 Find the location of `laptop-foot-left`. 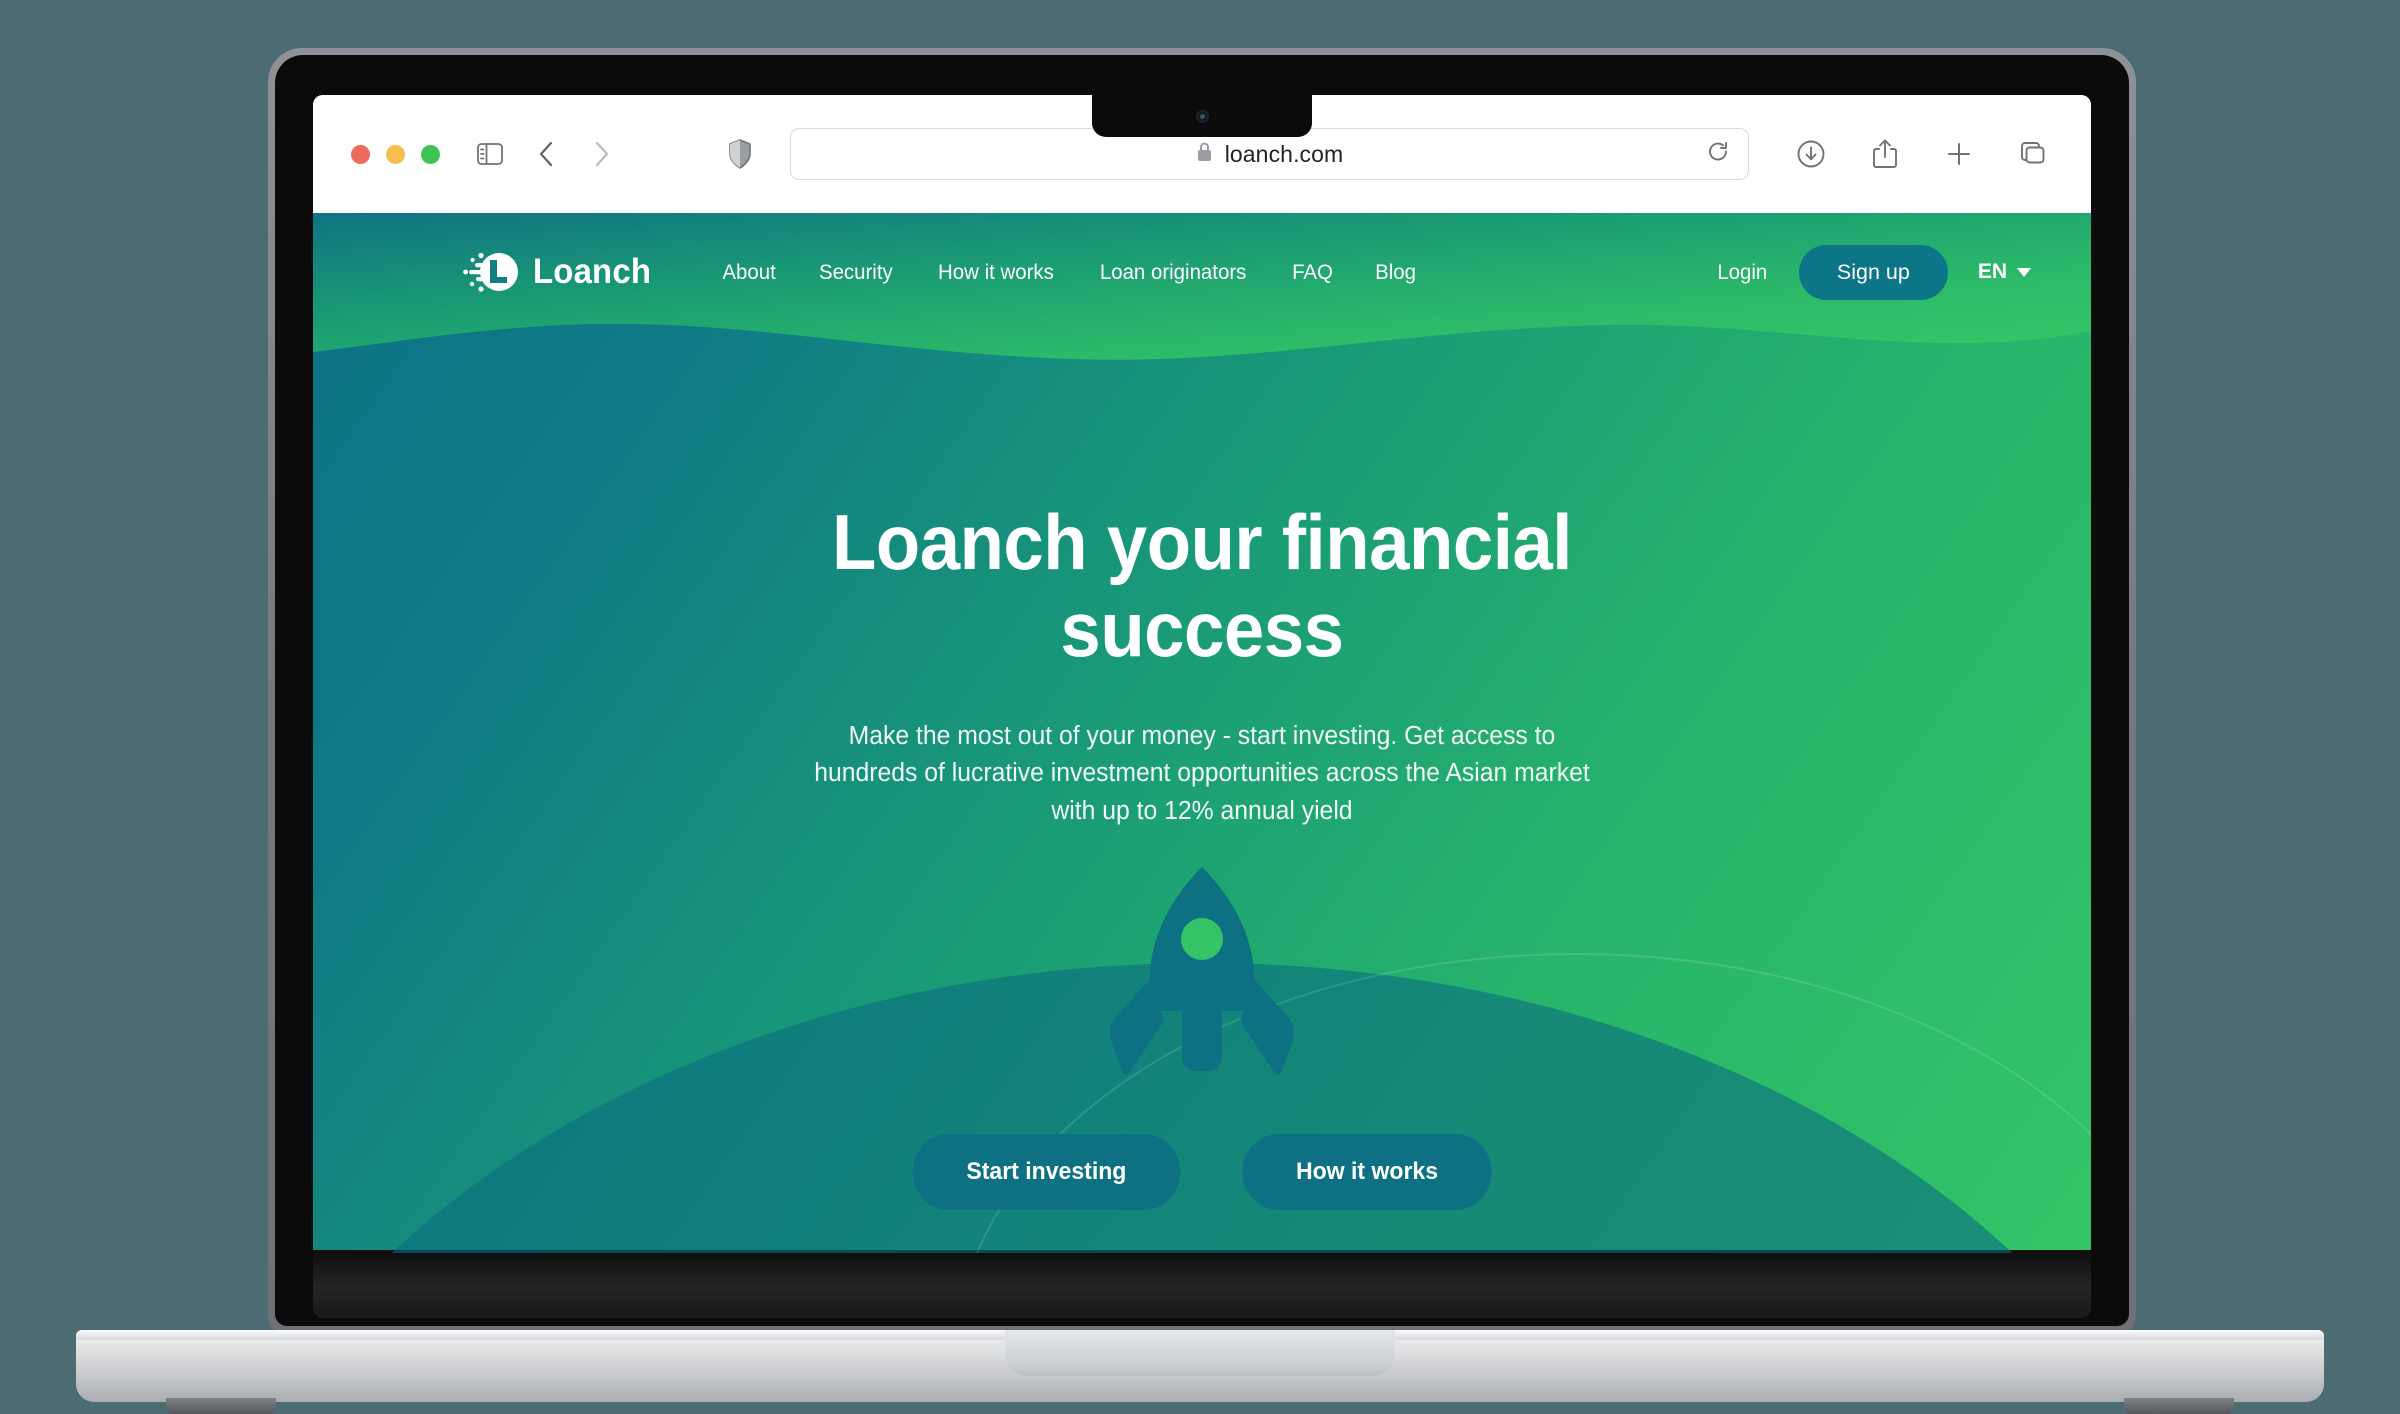

laptop-foot-left is located at coordinates (221, 1406).